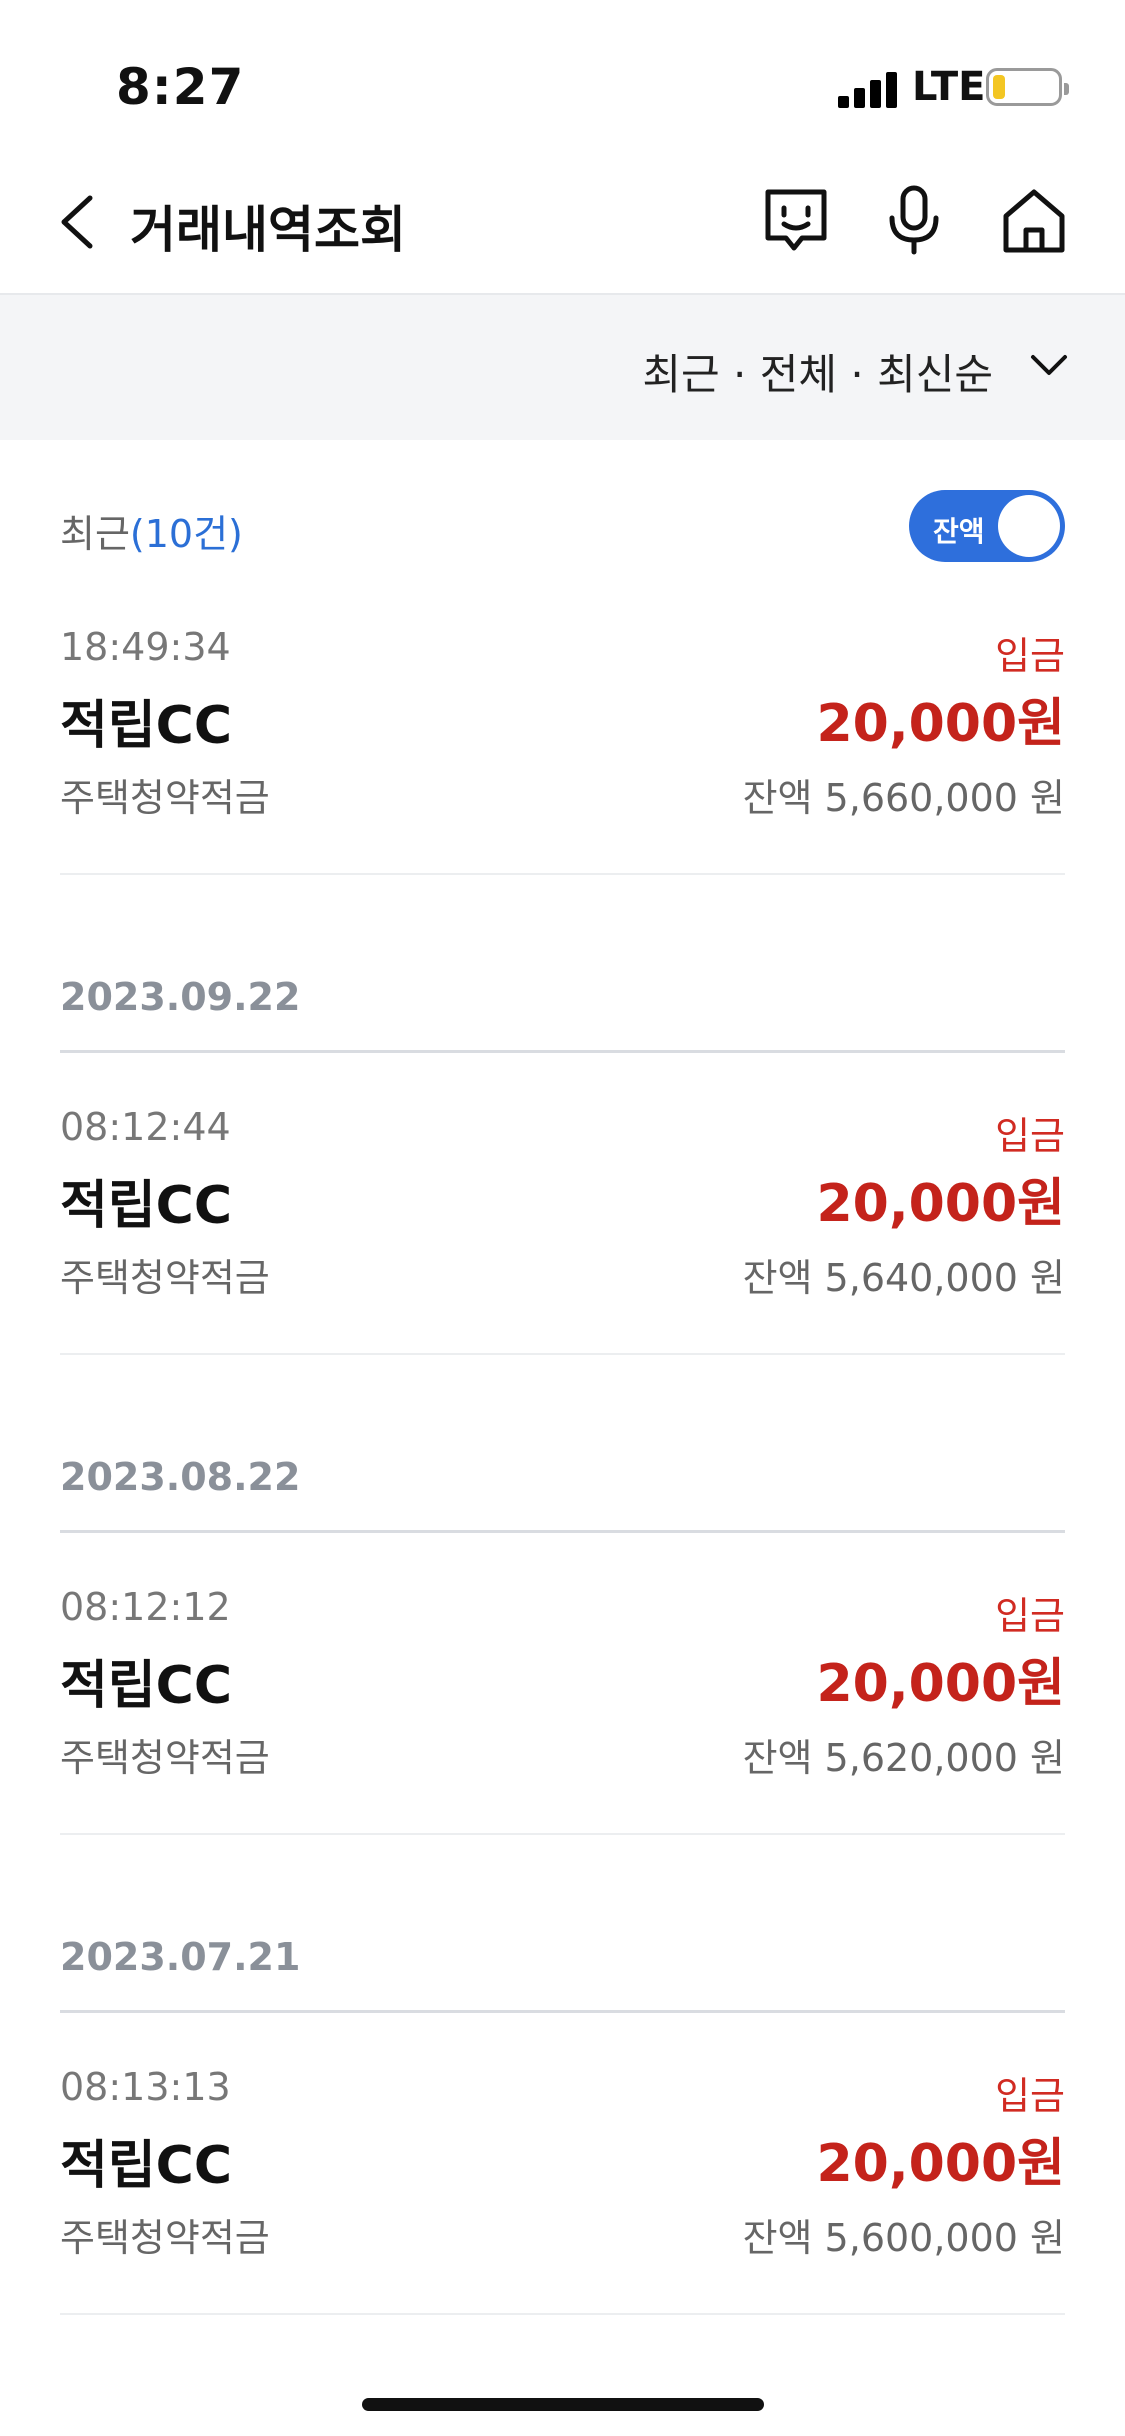 The height and width of the screenshot is (2436, 1125). I want to click on transaction-time: 08:12:12, so click(145, 1607).